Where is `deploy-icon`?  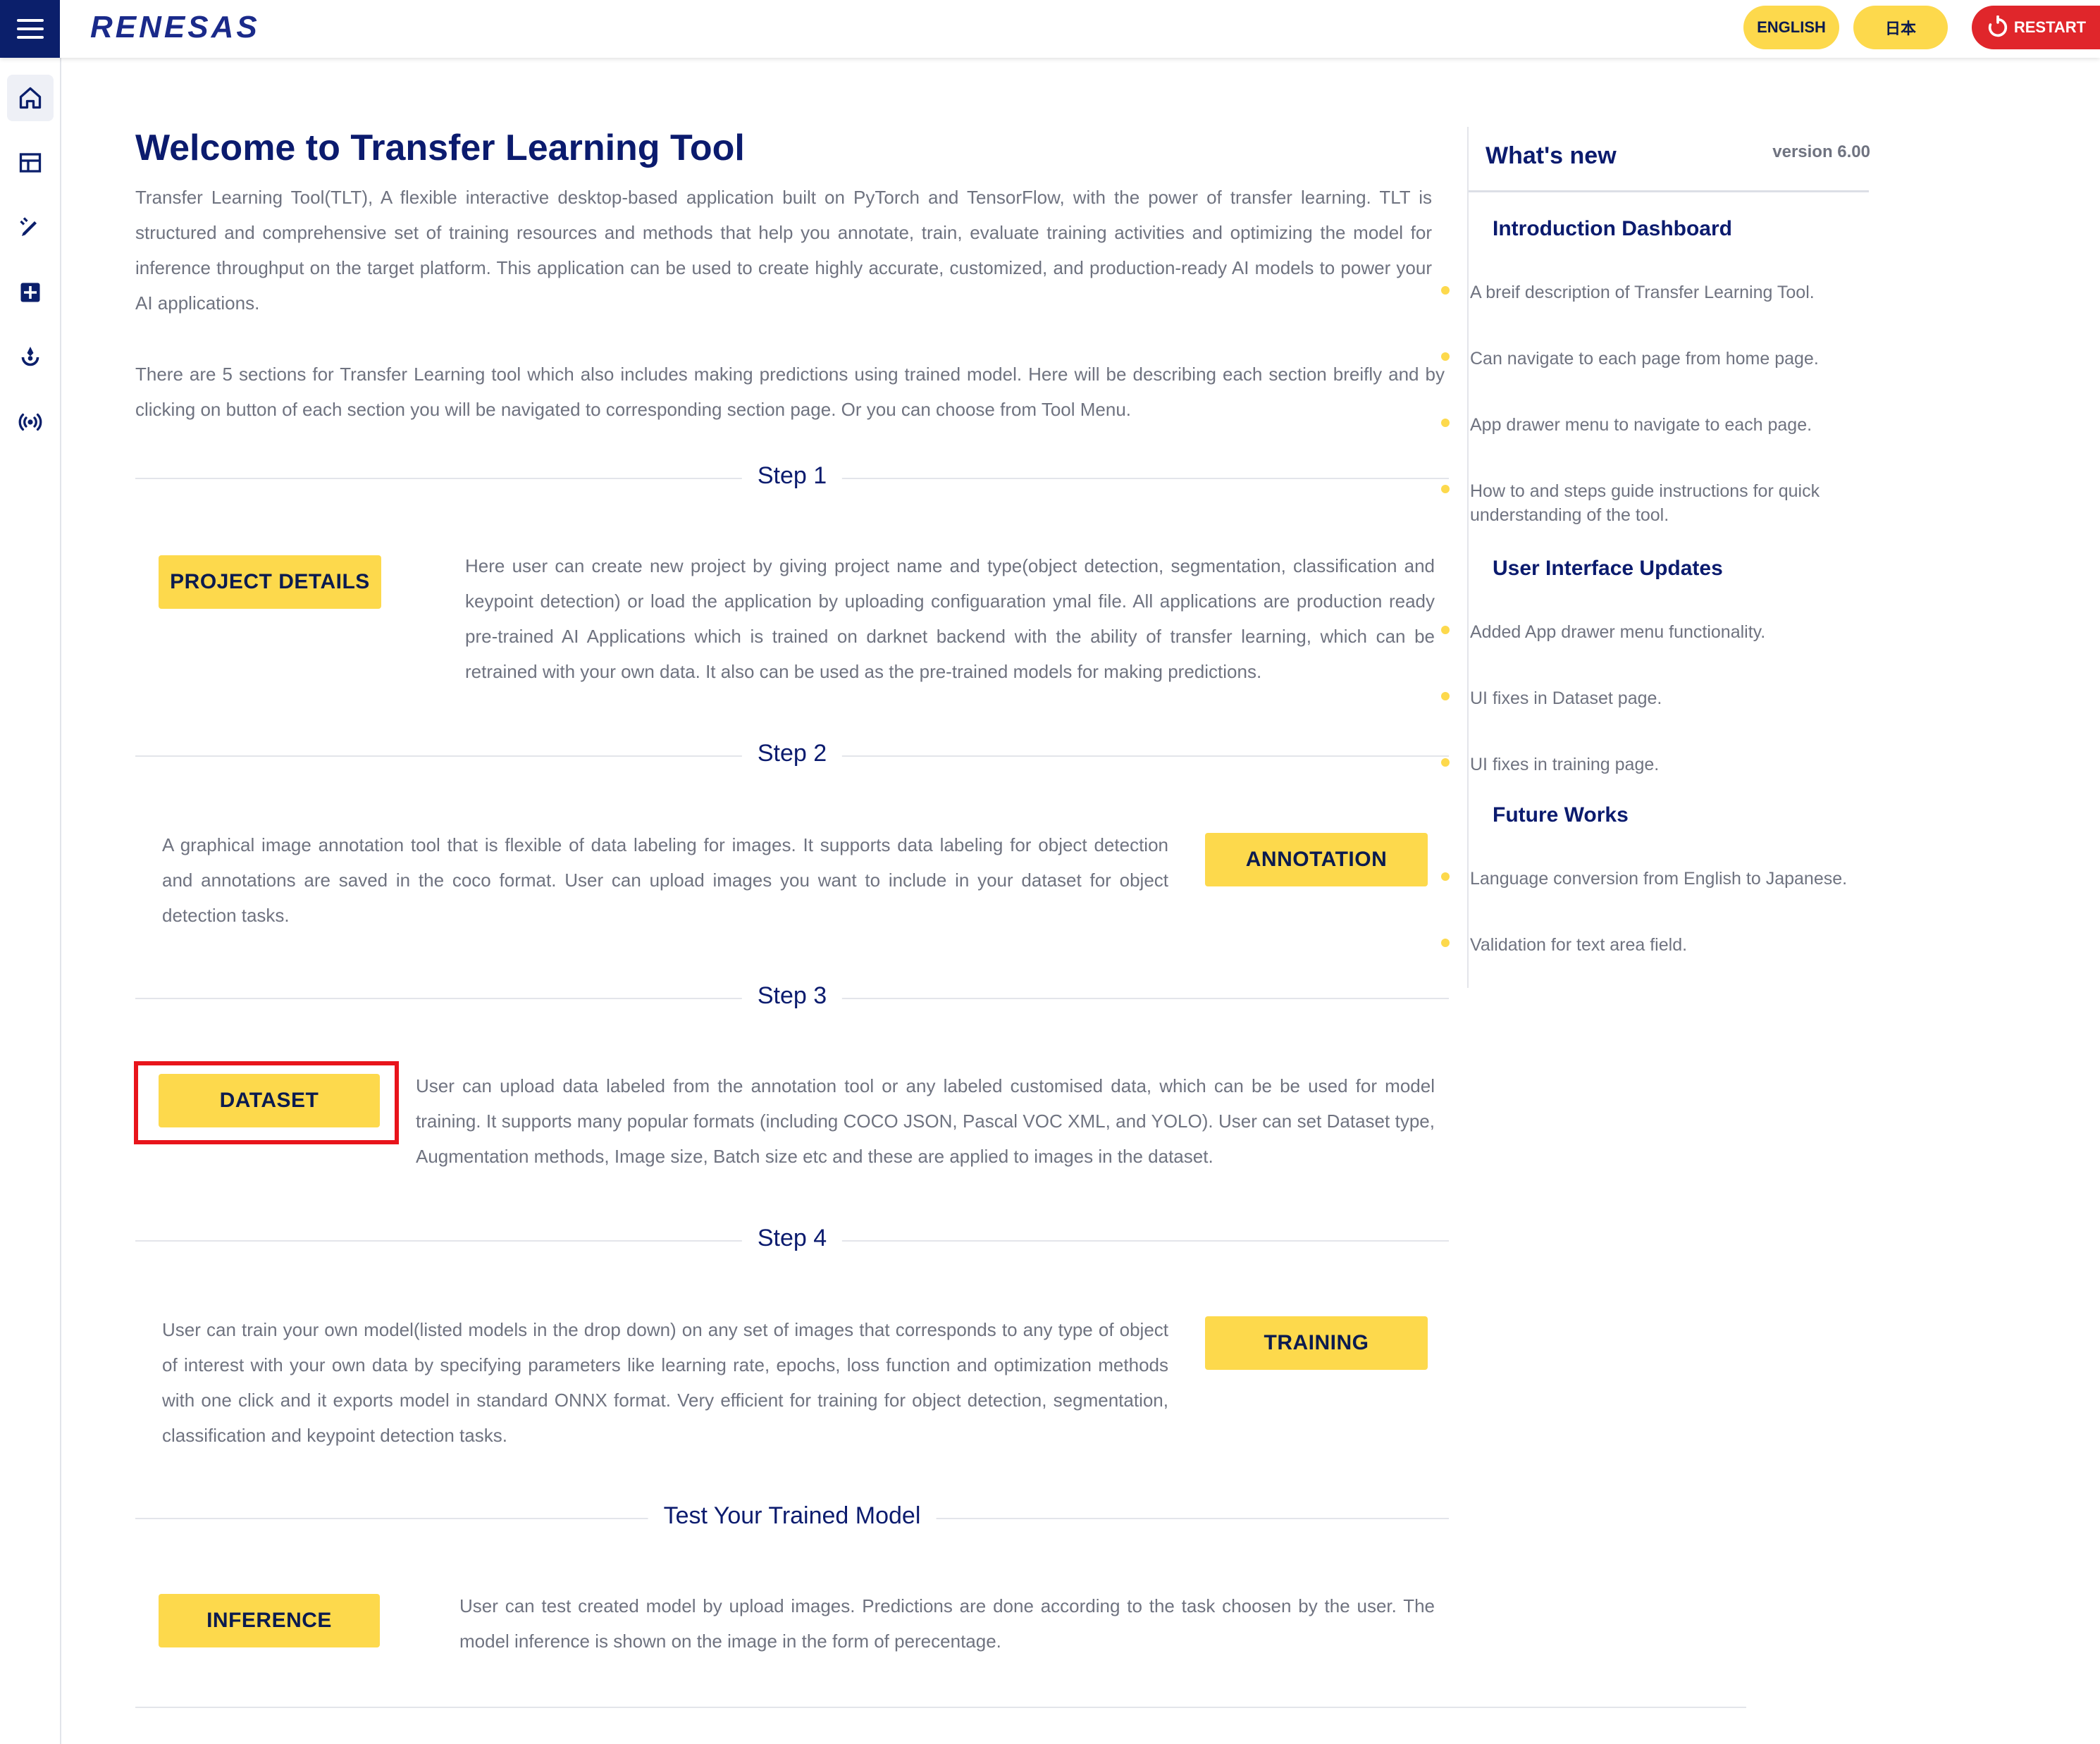 deploy-icon is located at coordinates (30, 356).